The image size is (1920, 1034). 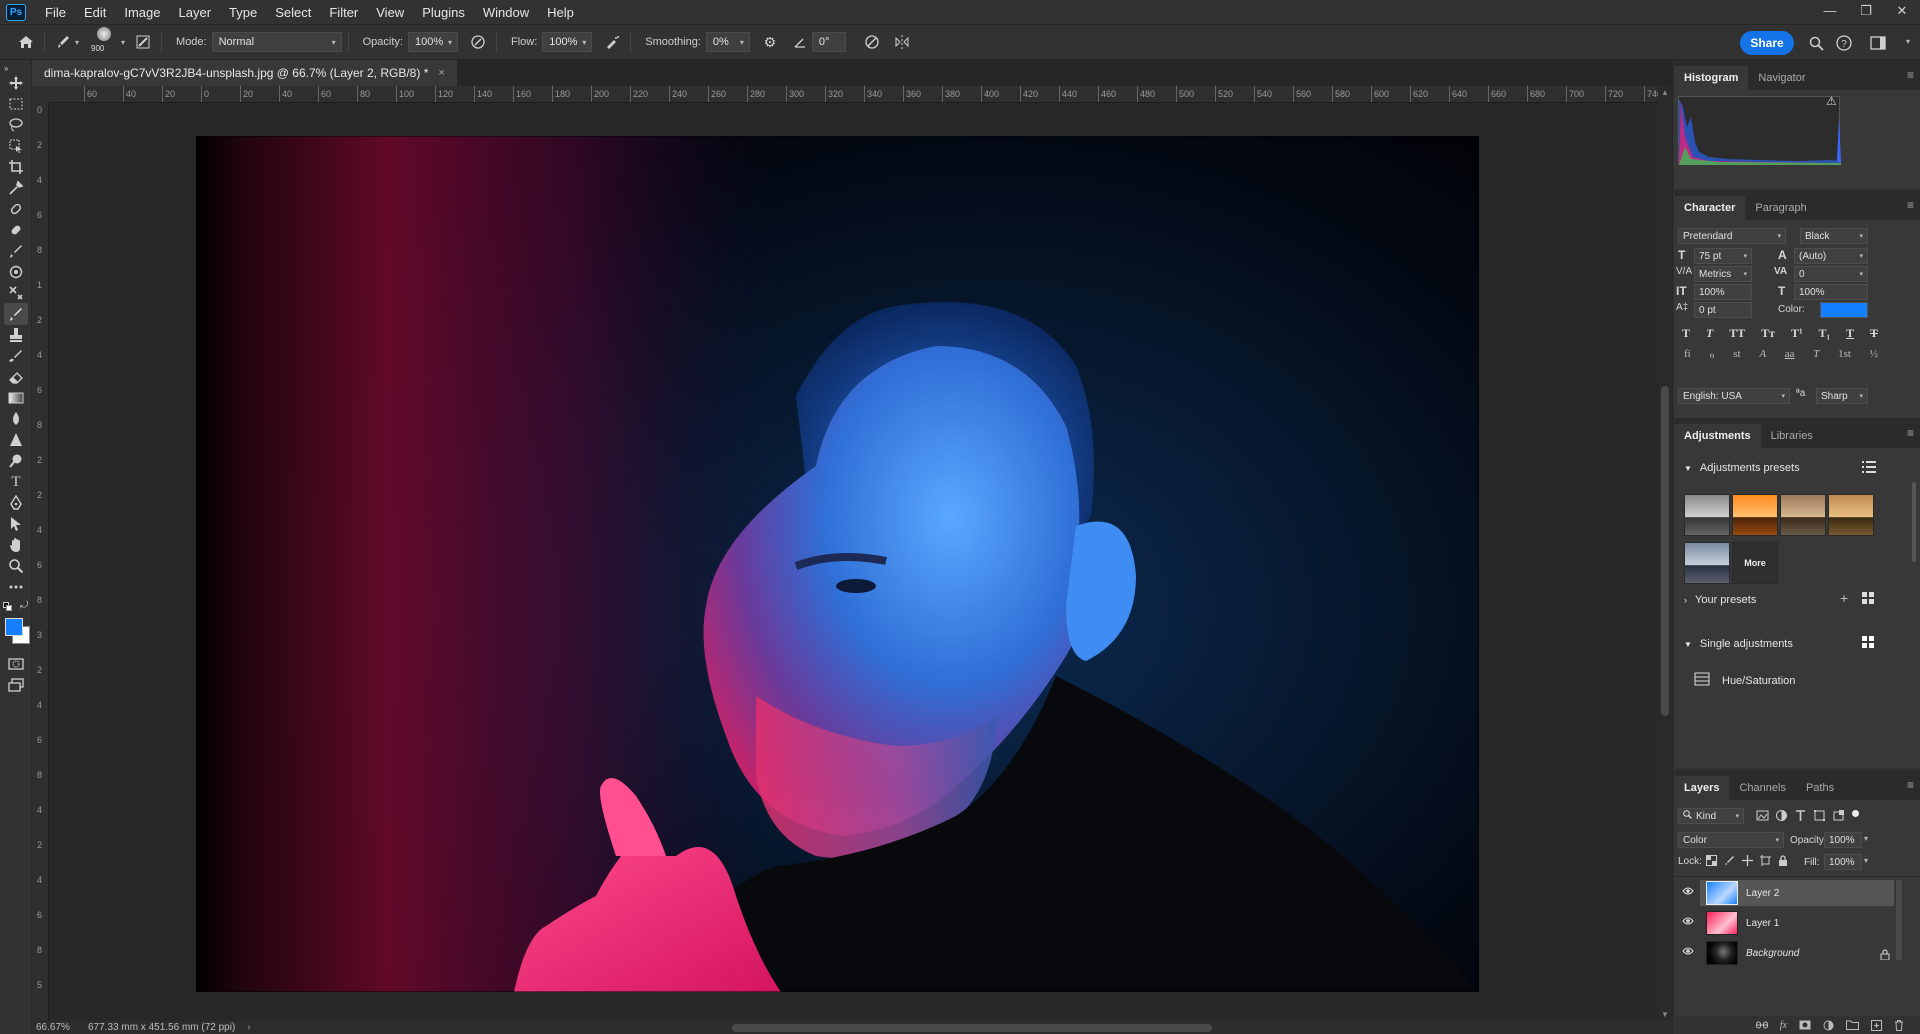 What do you see at coordinates (16, 188) in the screenshot?
I see `eyedropper-tool-icon` at bounding box center [16, 188].